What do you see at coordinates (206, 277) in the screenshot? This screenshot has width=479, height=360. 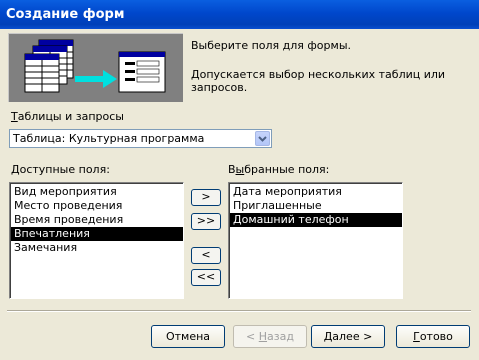 I see `remove-all-fields-button: <<` at bounding box center [206, 277].